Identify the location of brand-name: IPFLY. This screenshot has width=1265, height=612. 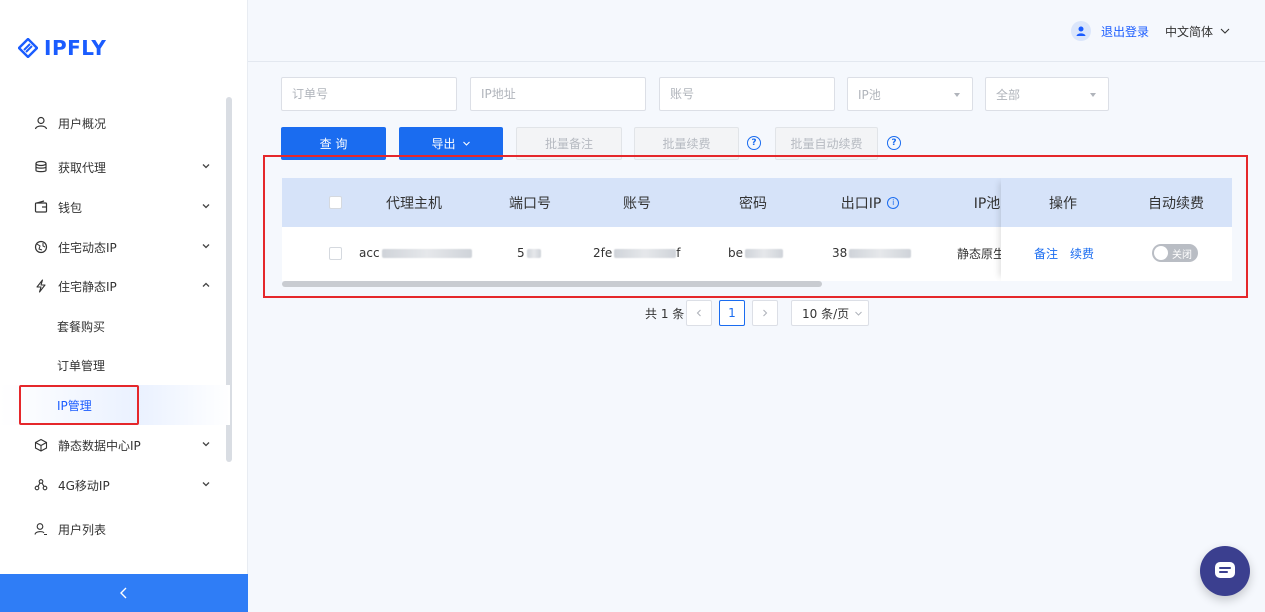
(75, 48).